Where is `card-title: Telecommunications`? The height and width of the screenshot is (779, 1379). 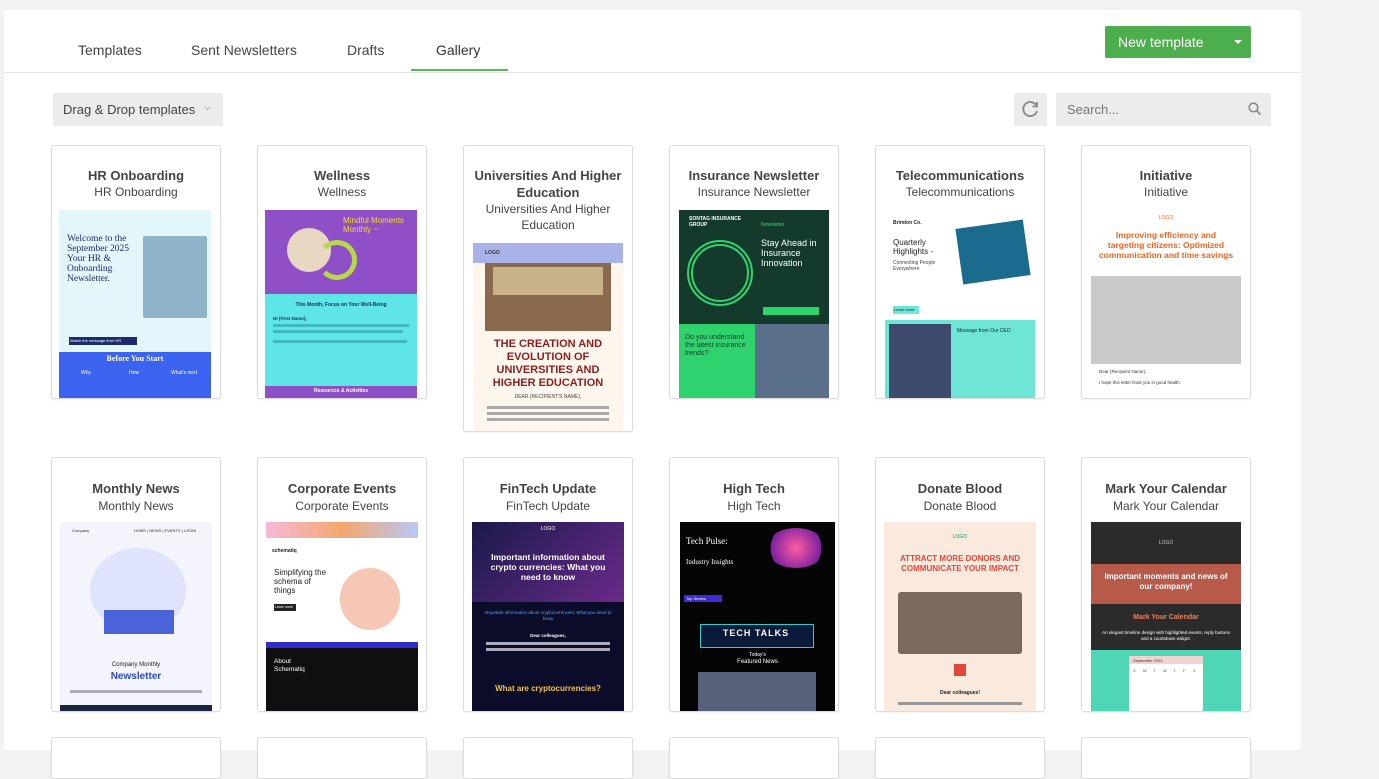 card-title: Telecommunications is located at coordinates (960, 175).